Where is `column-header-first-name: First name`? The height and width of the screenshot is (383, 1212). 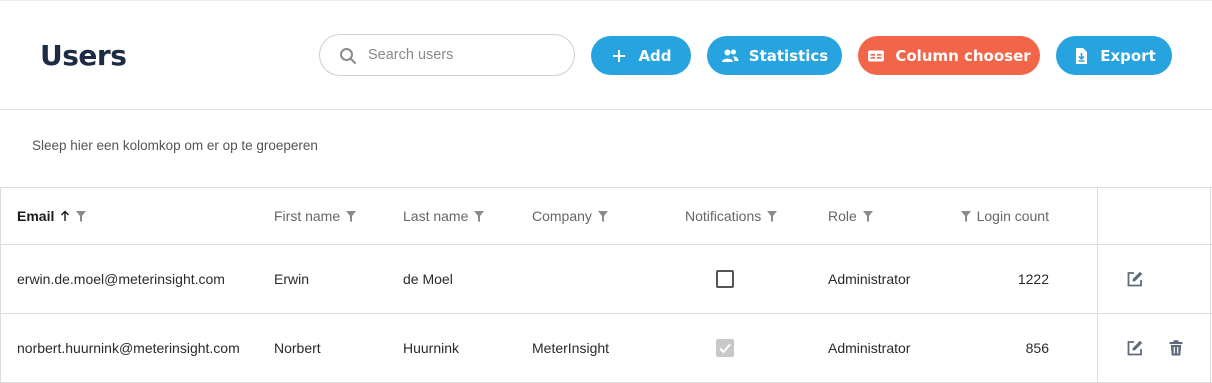 column-header-first-name: First name is located at coordinates (315, 216).